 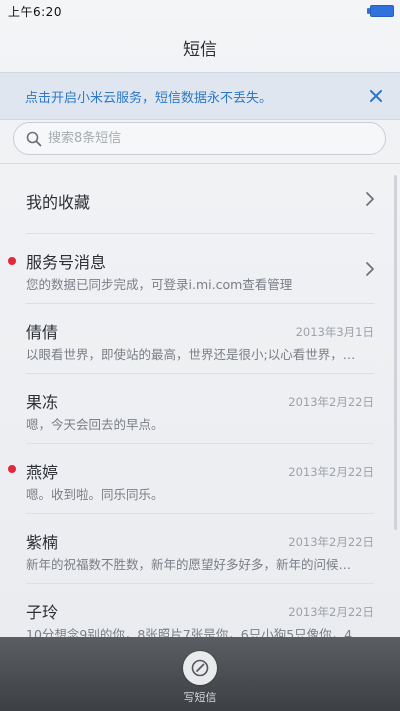 I want to click on compose-label: 写短信, so click(x=200, y=697).